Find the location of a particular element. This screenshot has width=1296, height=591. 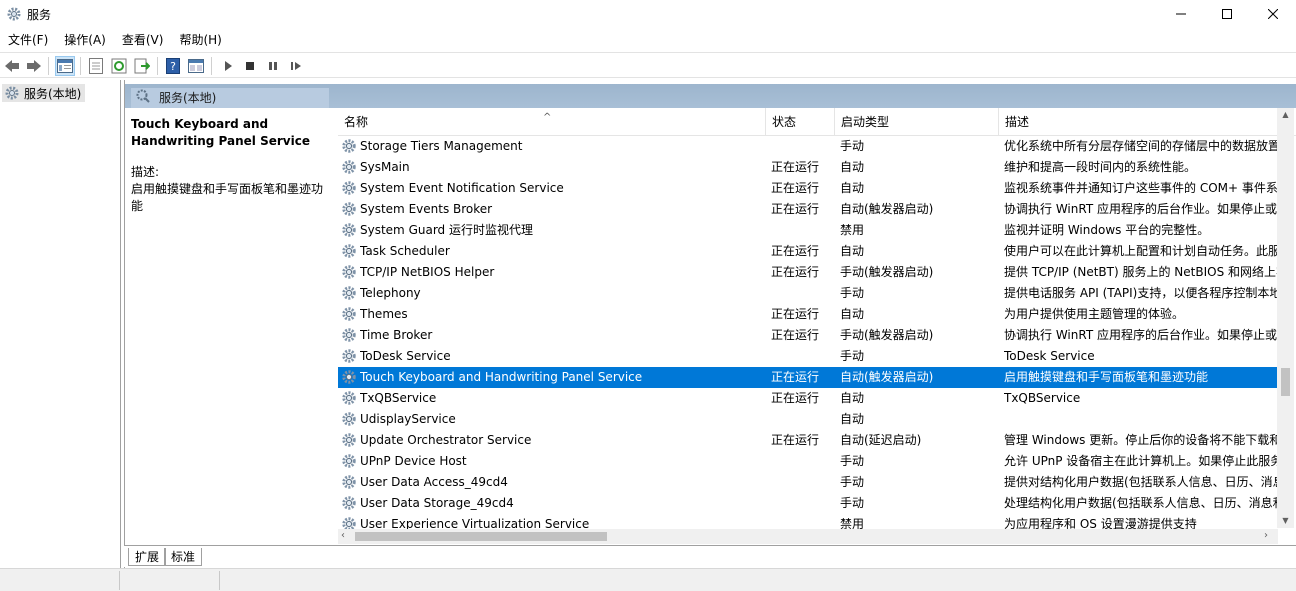

tree-item-services-local: 服务(本地) is located at coordinates (44, 93).